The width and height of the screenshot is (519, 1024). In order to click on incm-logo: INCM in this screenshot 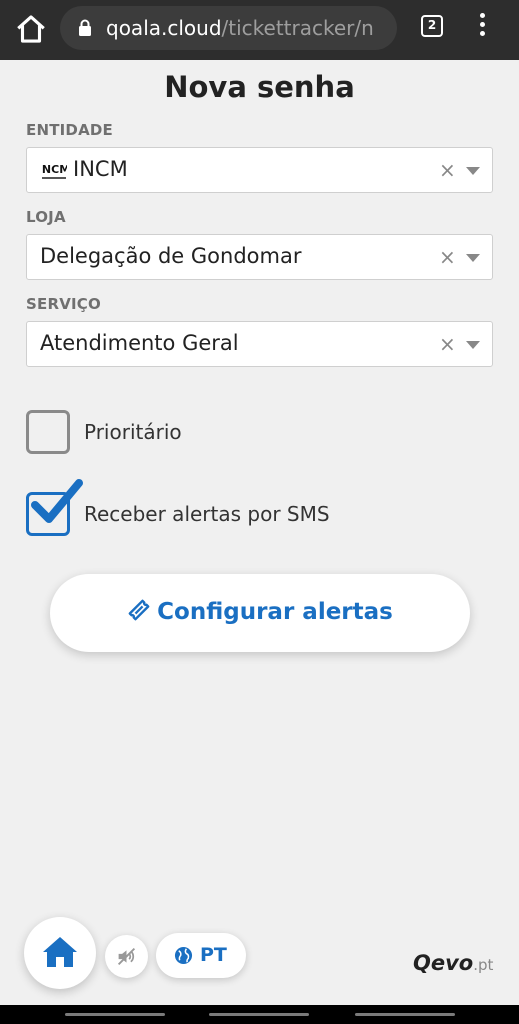, I will do `click(54, 170)`.